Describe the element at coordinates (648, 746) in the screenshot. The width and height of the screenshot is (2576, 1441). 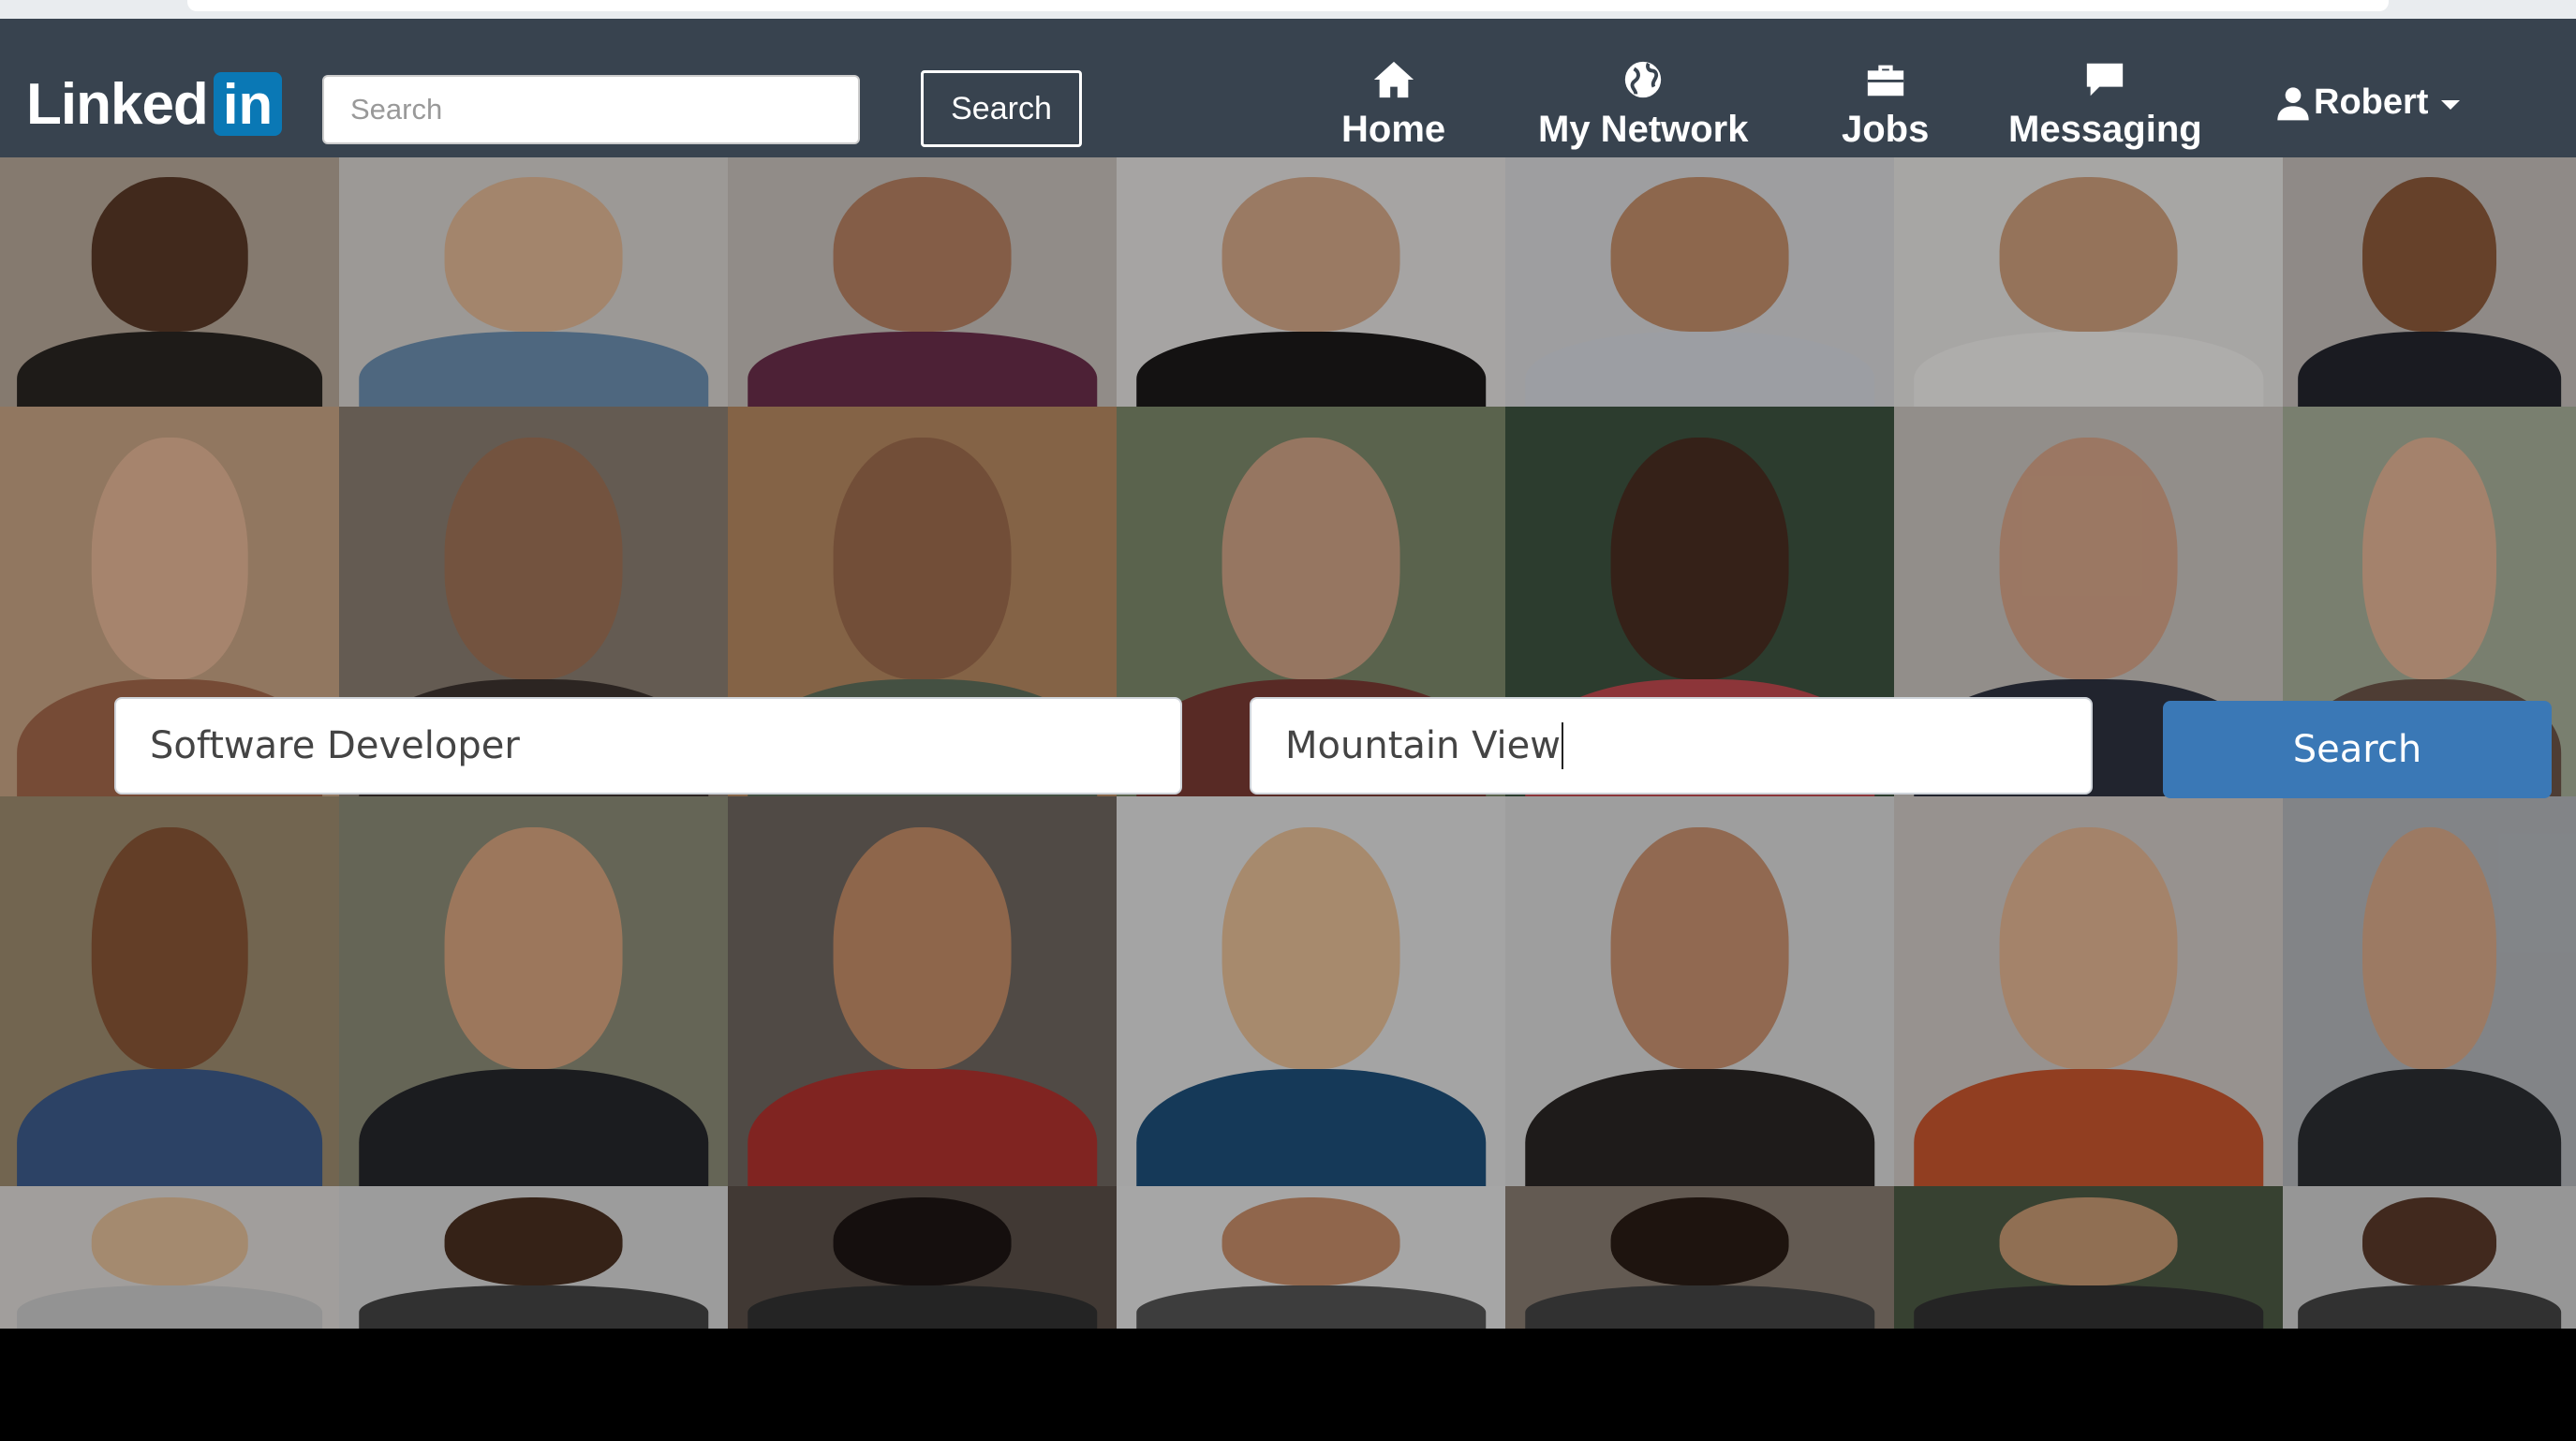
I see `job-title-input: Software Developer` at that location.